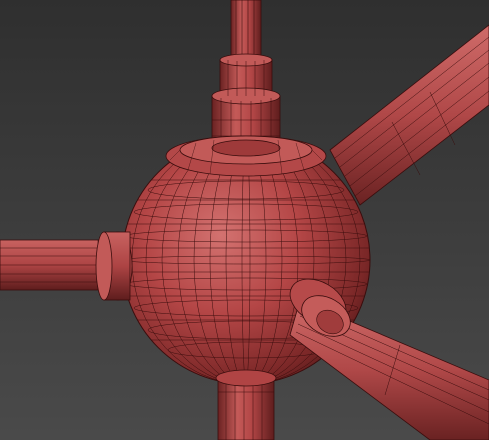 This screenshot has height=440, width=489. What do you see at coordinates (246, 378) in the screenshot?
I see `bottom-socket` at bounding box center [246, 378].